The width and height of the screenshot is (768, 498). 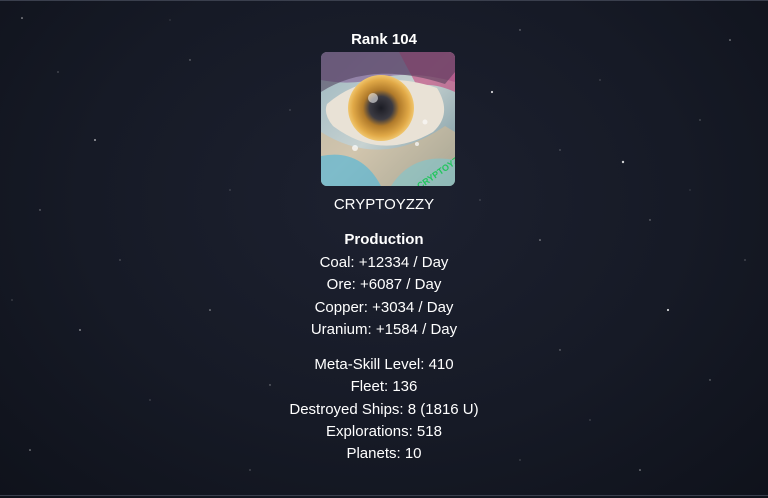 What do you see at coordinates (384, 454) in the screenshot?
I see `stat-planets: Planets: 10` at bounding box center [384, 454].